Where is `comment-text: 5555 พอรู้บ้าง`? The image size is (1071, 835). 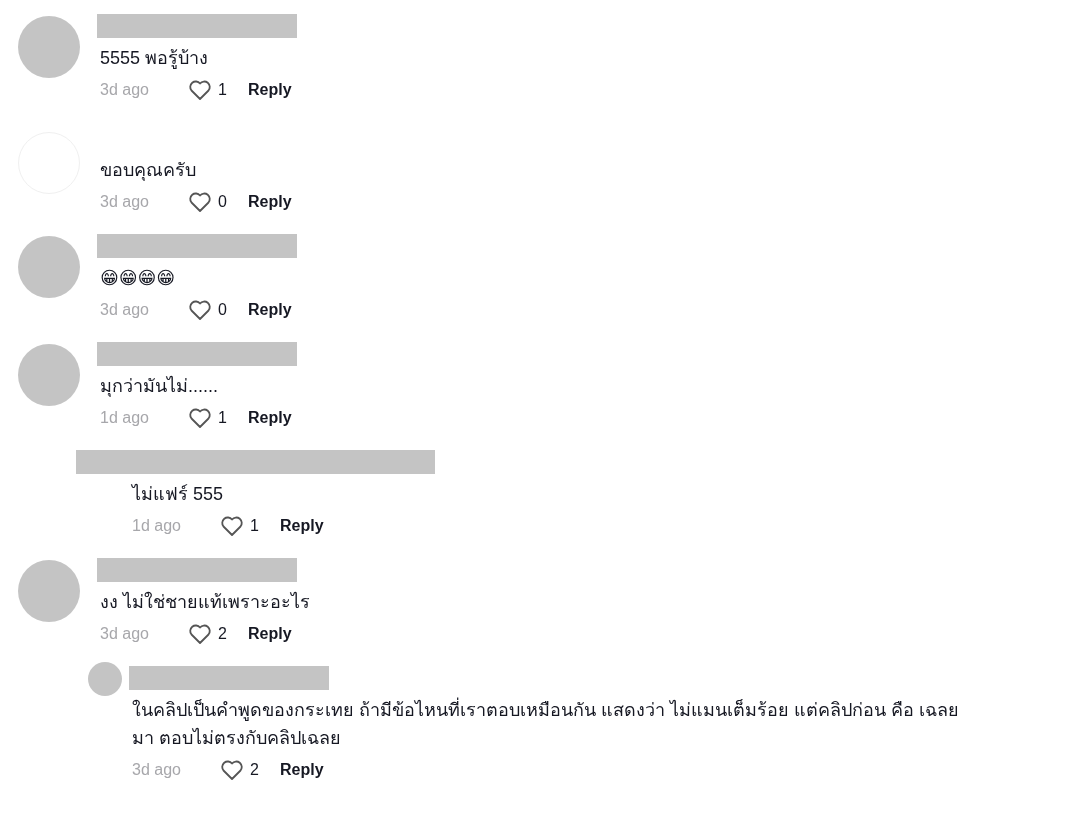 comment-text: 5555 พอรู้บ้าง is located at coordinates (155, 59).